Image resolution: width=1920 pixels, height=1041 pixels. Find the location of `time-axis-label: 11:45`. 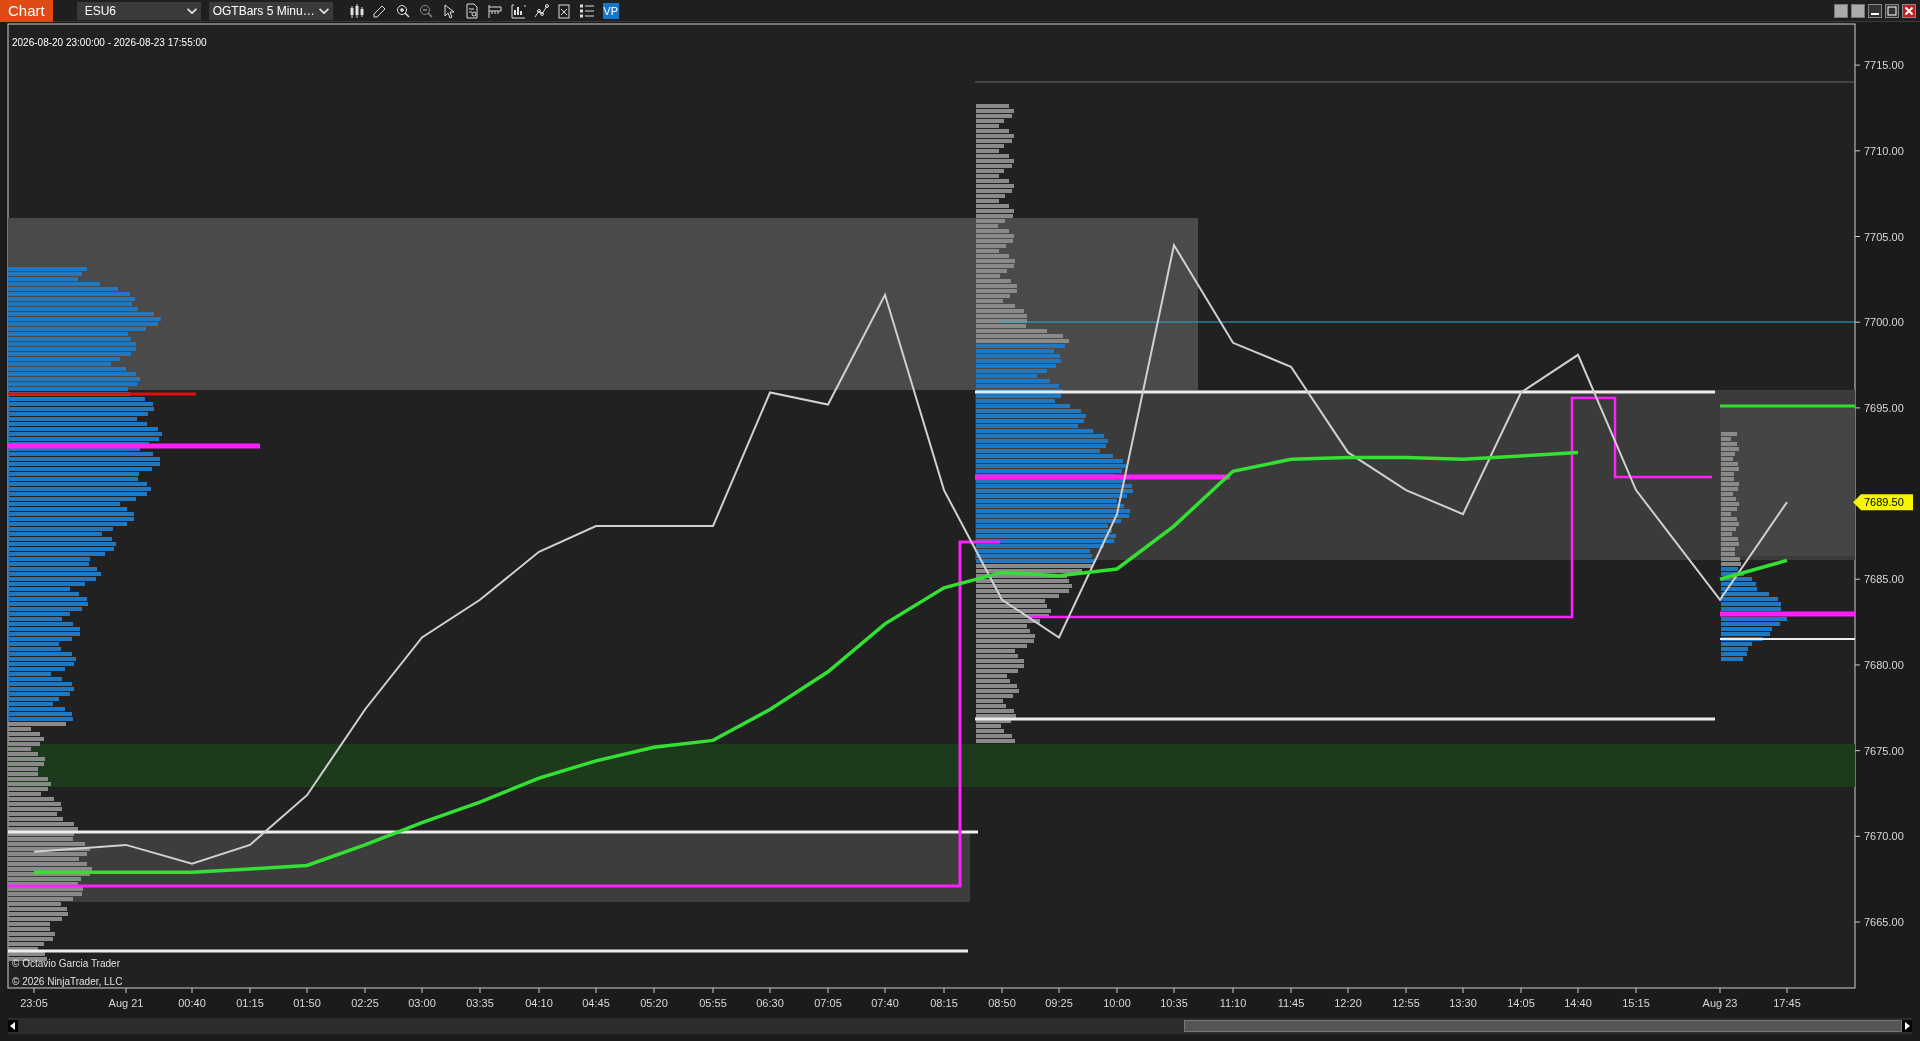

time-axis-label: 11:45 is located at coordinates (1291, 1003).